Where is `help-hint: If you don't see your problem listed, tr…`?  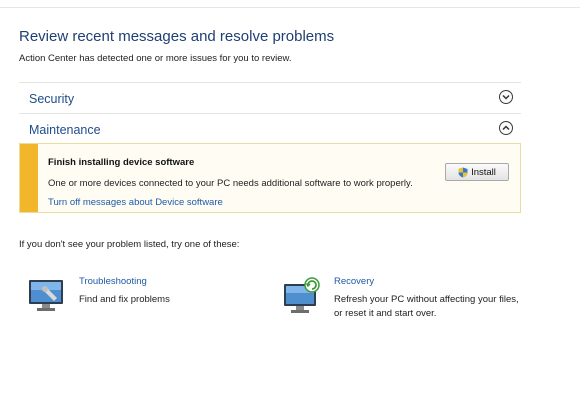
help-hint: If you don't see your problem listed, tr… is located at coordinates (129, 244).